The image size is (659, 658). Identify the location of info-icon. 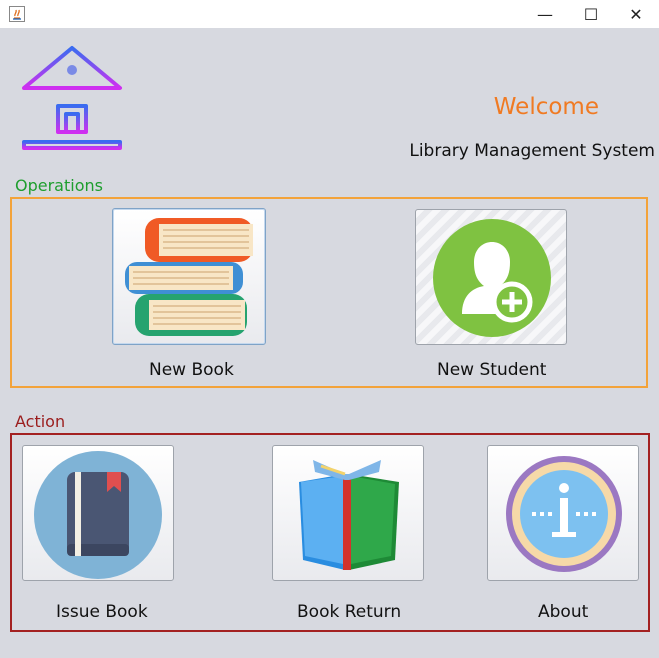
(564, 514).